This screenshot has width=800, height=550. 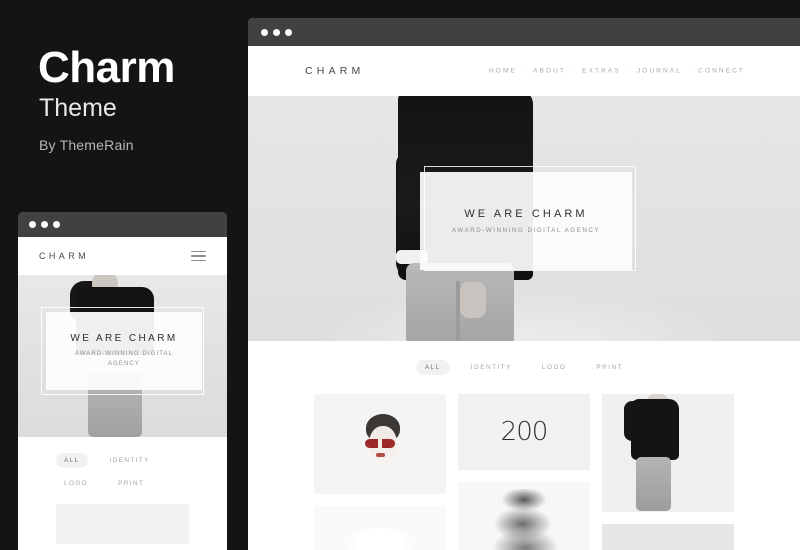 I want to click on site-logo: CHARM, so click(x=335, y=71).